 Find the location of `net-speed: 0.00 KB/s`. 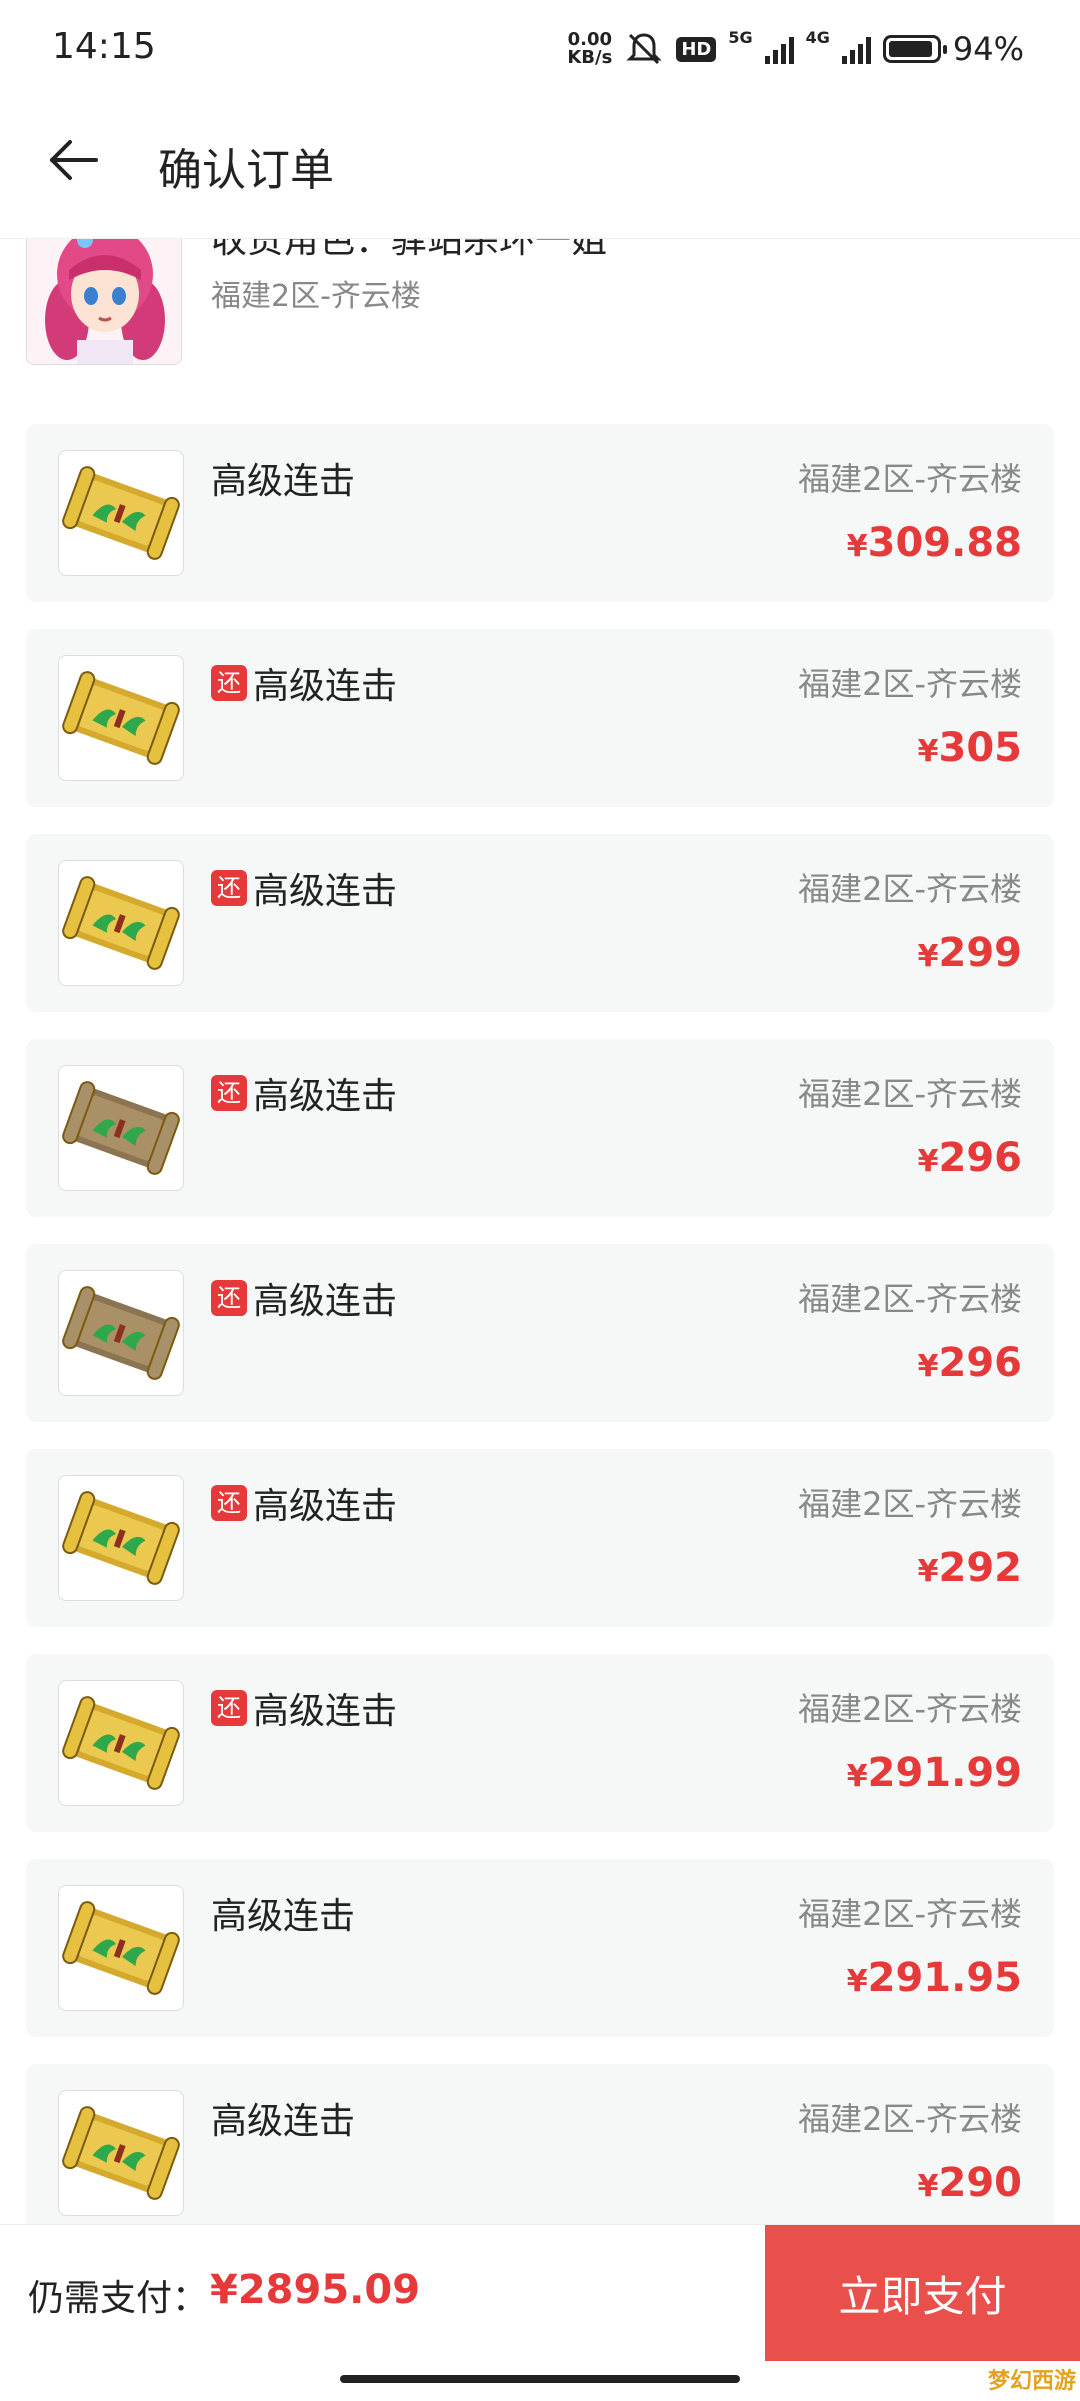

net-speed: 0.00 KB/s is located at coordinates (589, 49).